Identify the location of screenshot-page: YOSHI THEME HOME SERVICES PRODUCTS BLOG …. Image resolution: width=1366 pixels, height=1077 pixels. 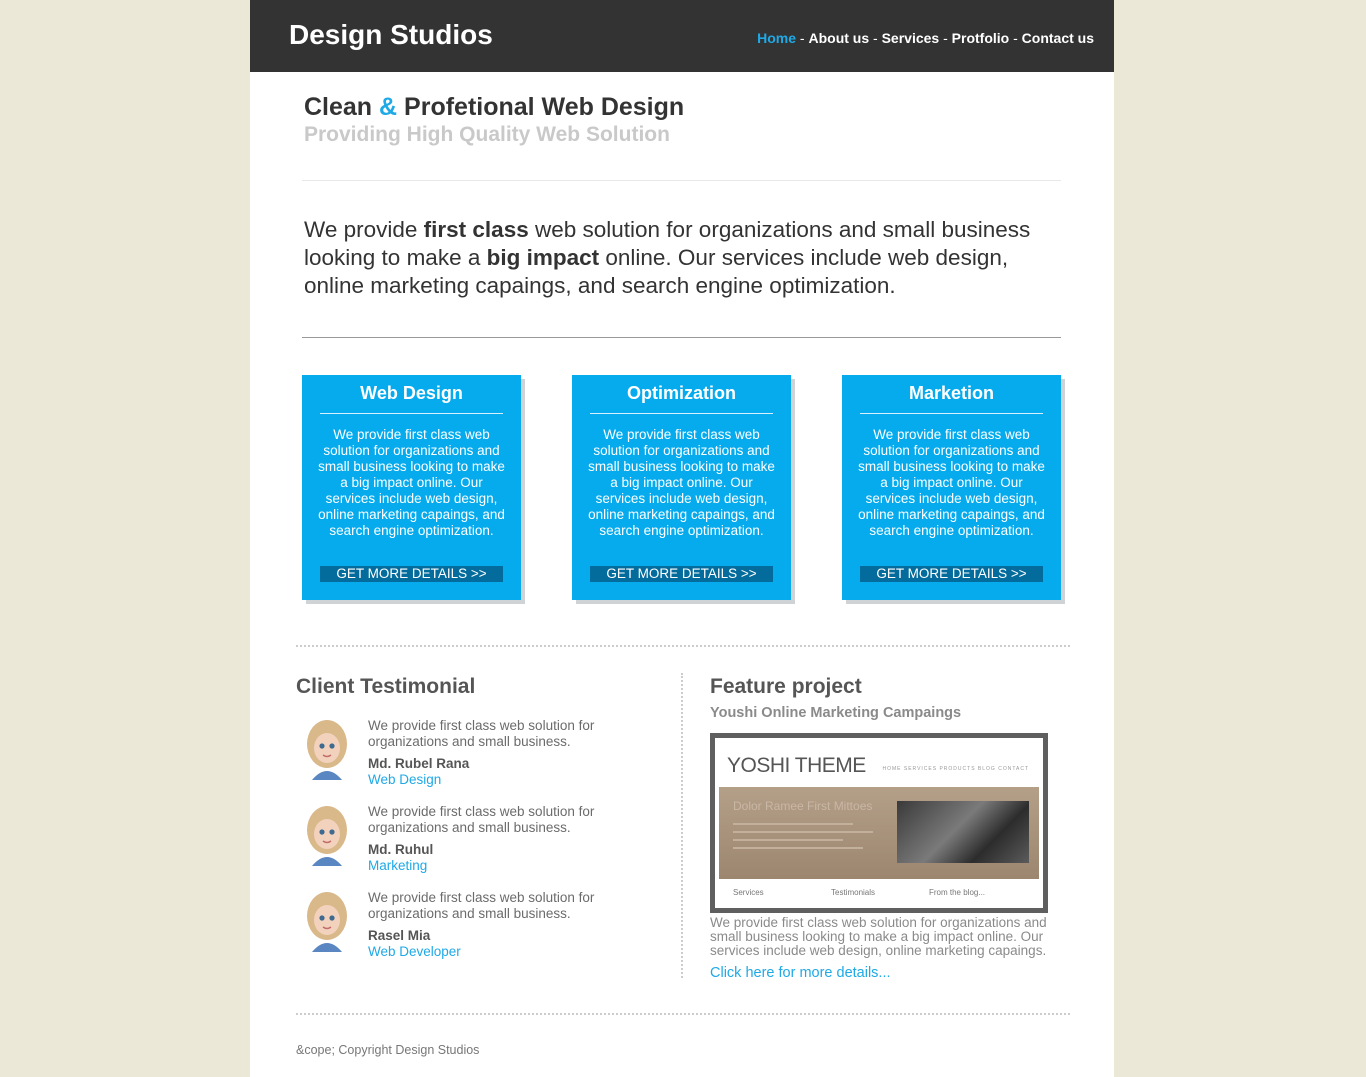
(879, 823).